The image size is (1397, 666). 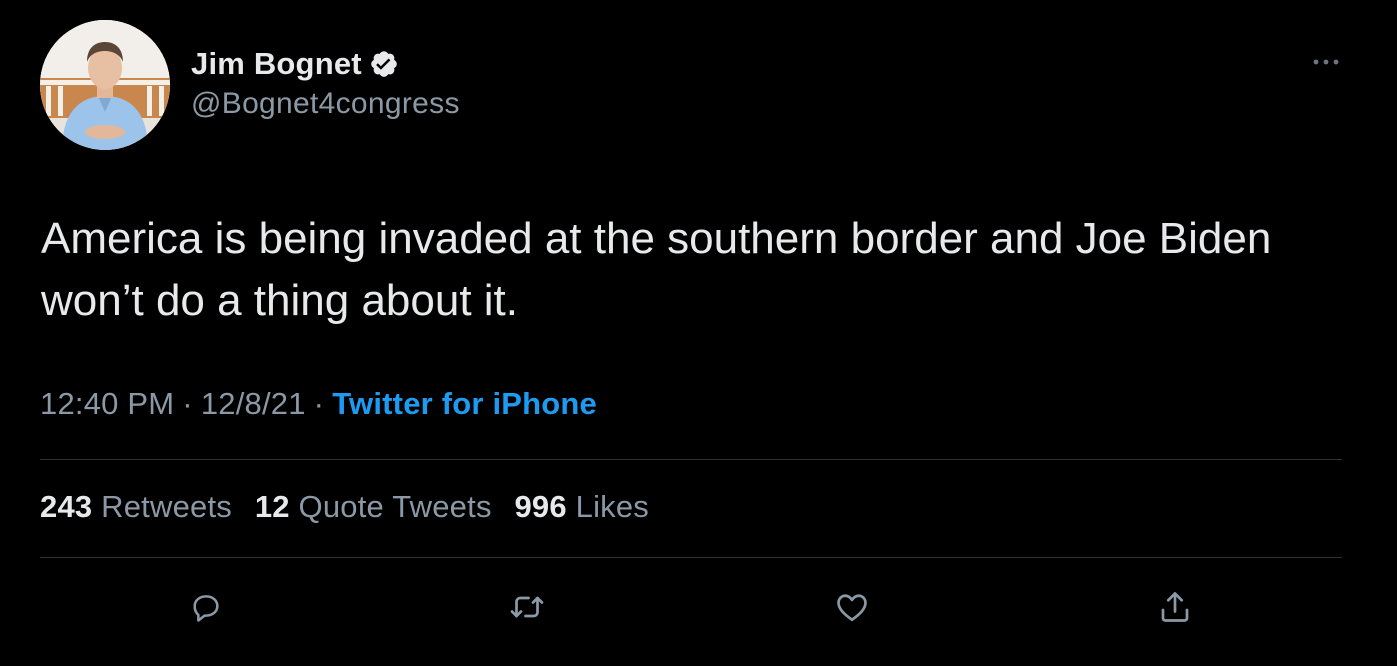 I want to click on tweet-time: 12:40 PM, so click(x=107, y=403).